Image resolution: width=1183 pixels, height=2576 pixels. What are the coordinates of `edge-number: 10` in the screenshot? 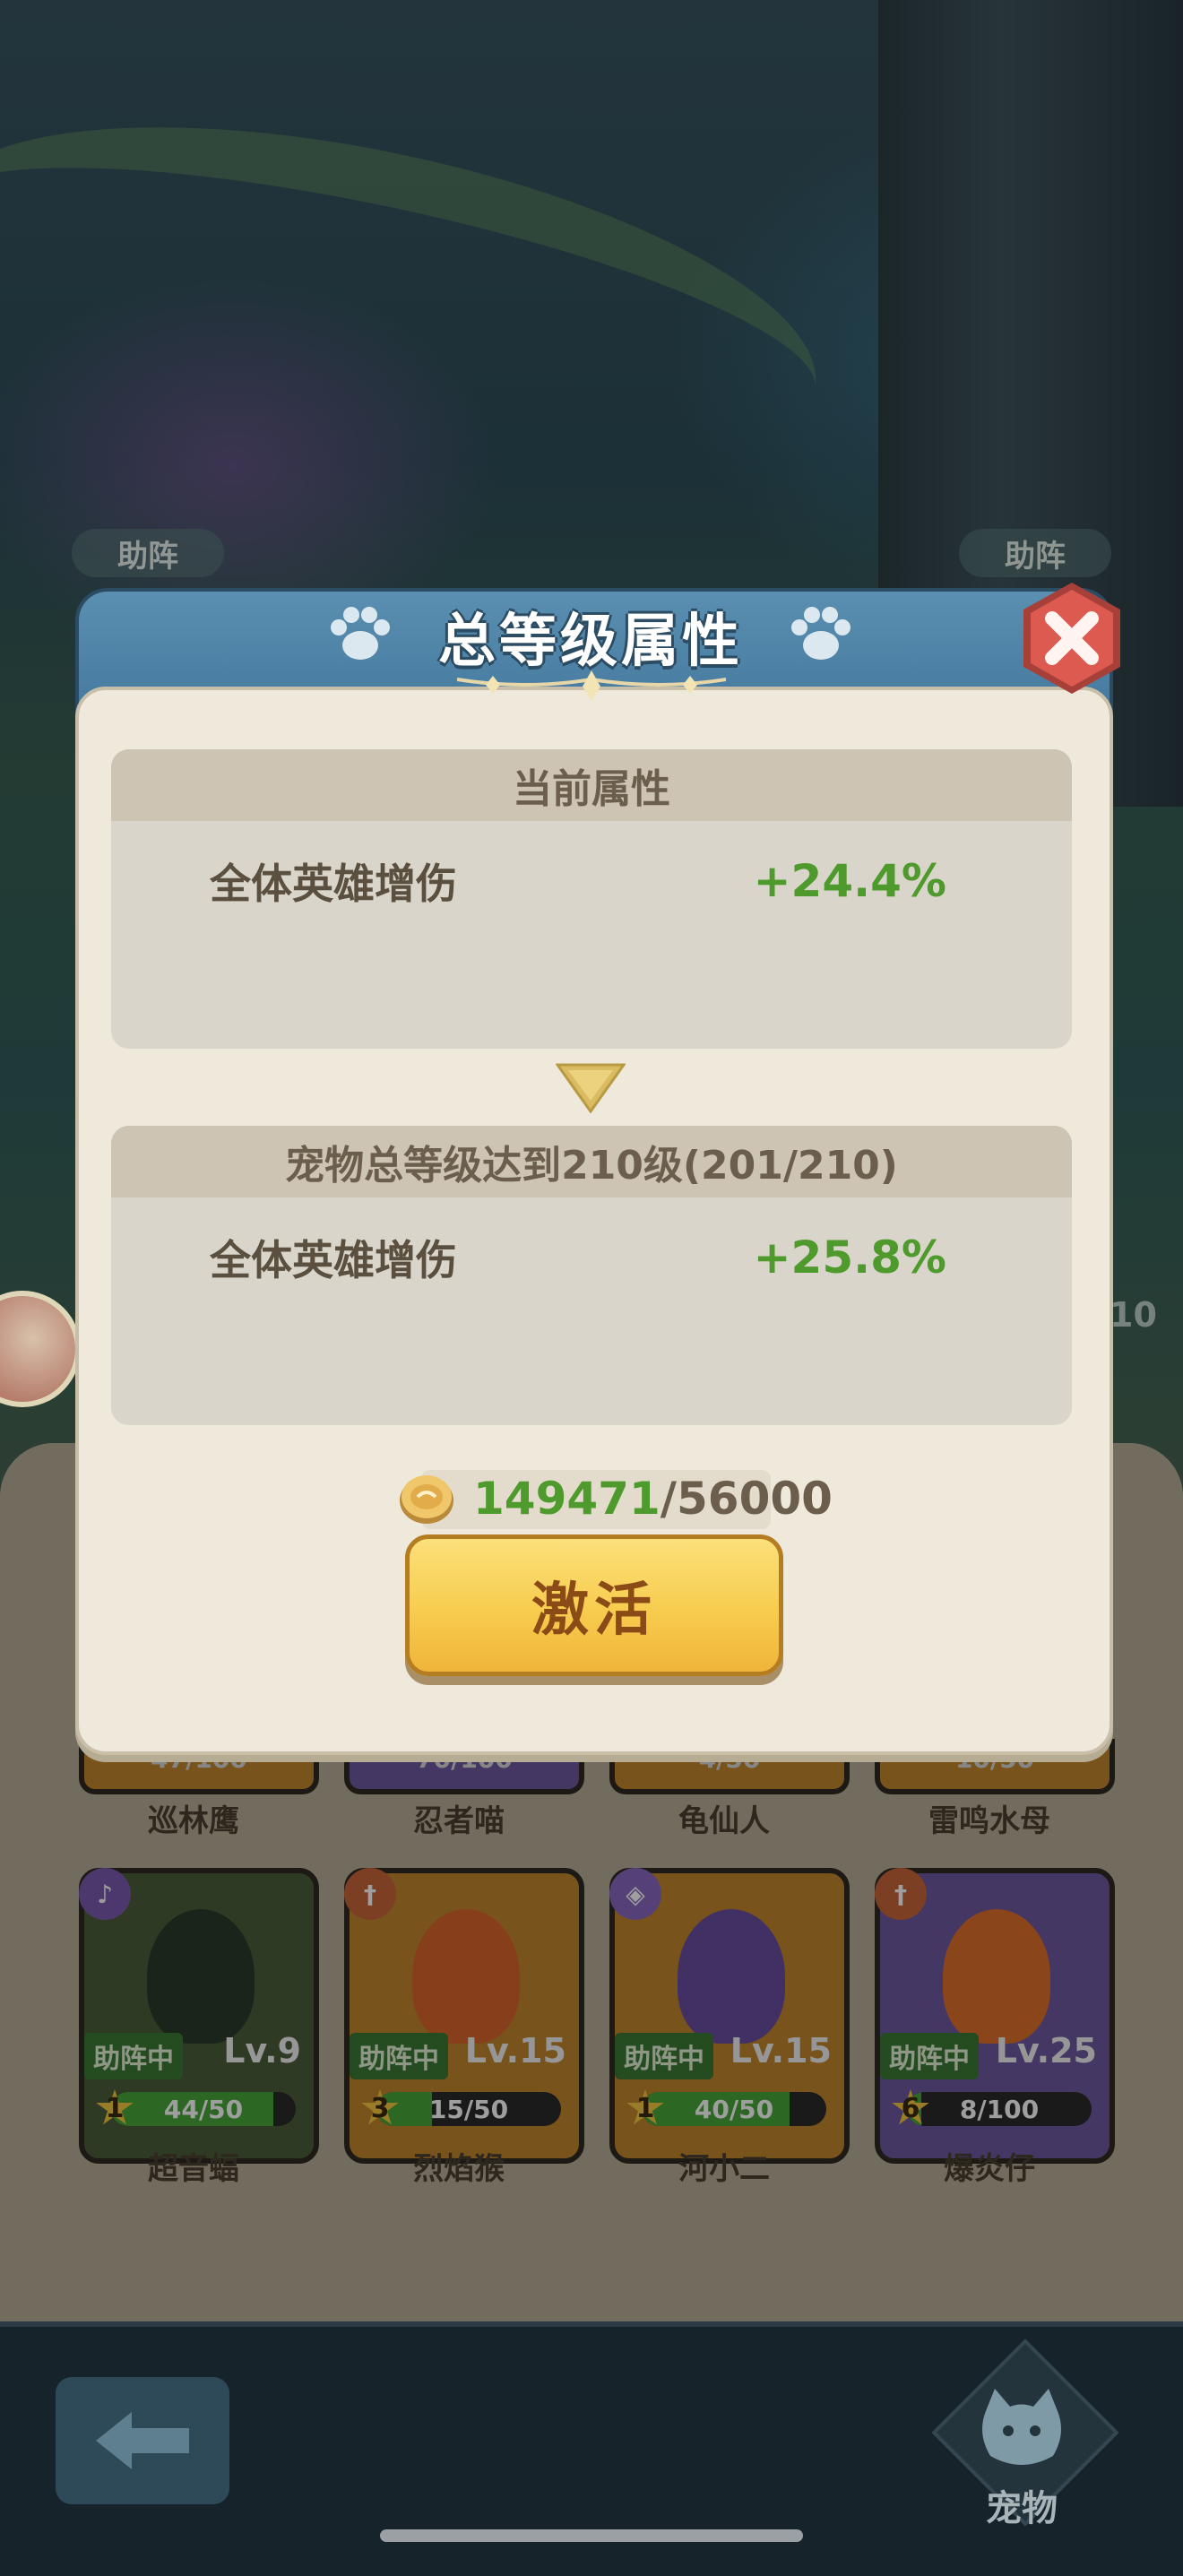 It's located at (1133, 1315).